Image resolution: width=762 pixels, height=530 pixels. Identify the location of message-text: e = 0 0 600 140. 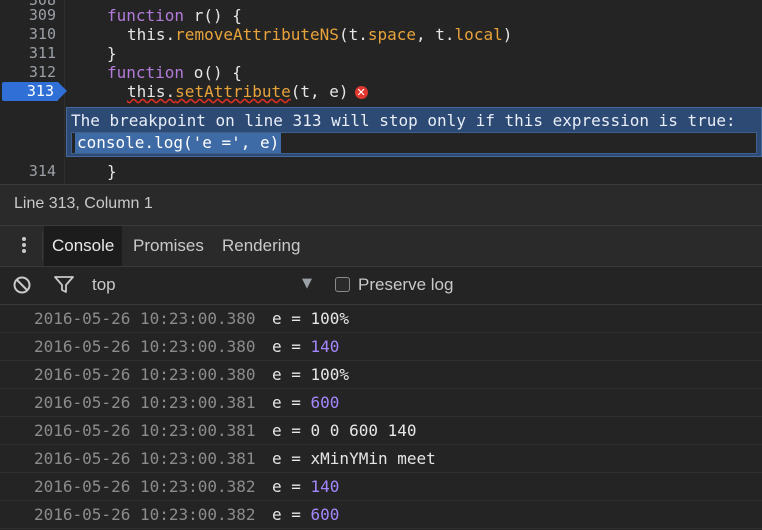
(344, 430).